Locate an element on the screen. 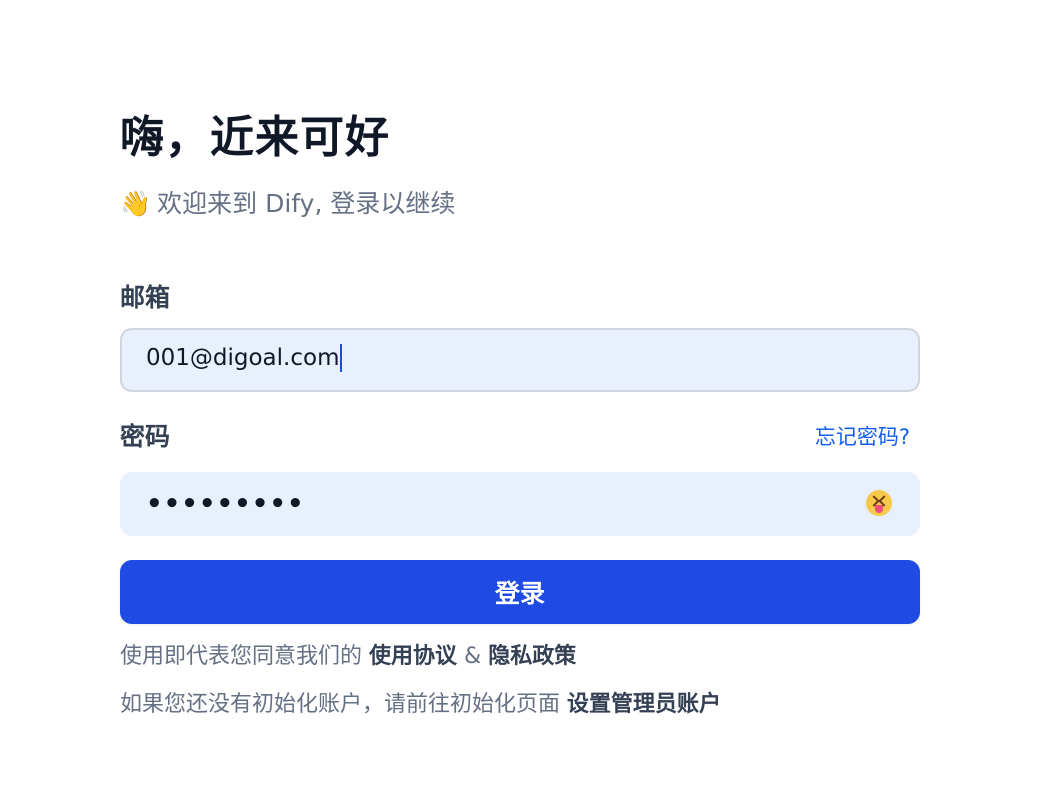 This screenshot has width=1042, height=806. page-subtitle: 👋 欢迎来到 Dify, 登录以继续 is located at coordinates (287, 204).